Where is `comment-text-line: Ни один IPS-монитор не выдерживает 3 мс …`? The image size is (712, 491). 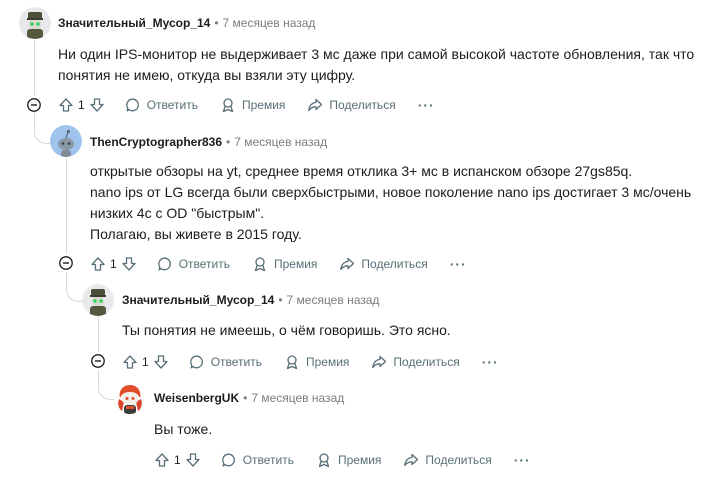
comment-text-line: Ни один IPS-монитор не выдерживает 3 мс … is located at coordinates (376, 54).